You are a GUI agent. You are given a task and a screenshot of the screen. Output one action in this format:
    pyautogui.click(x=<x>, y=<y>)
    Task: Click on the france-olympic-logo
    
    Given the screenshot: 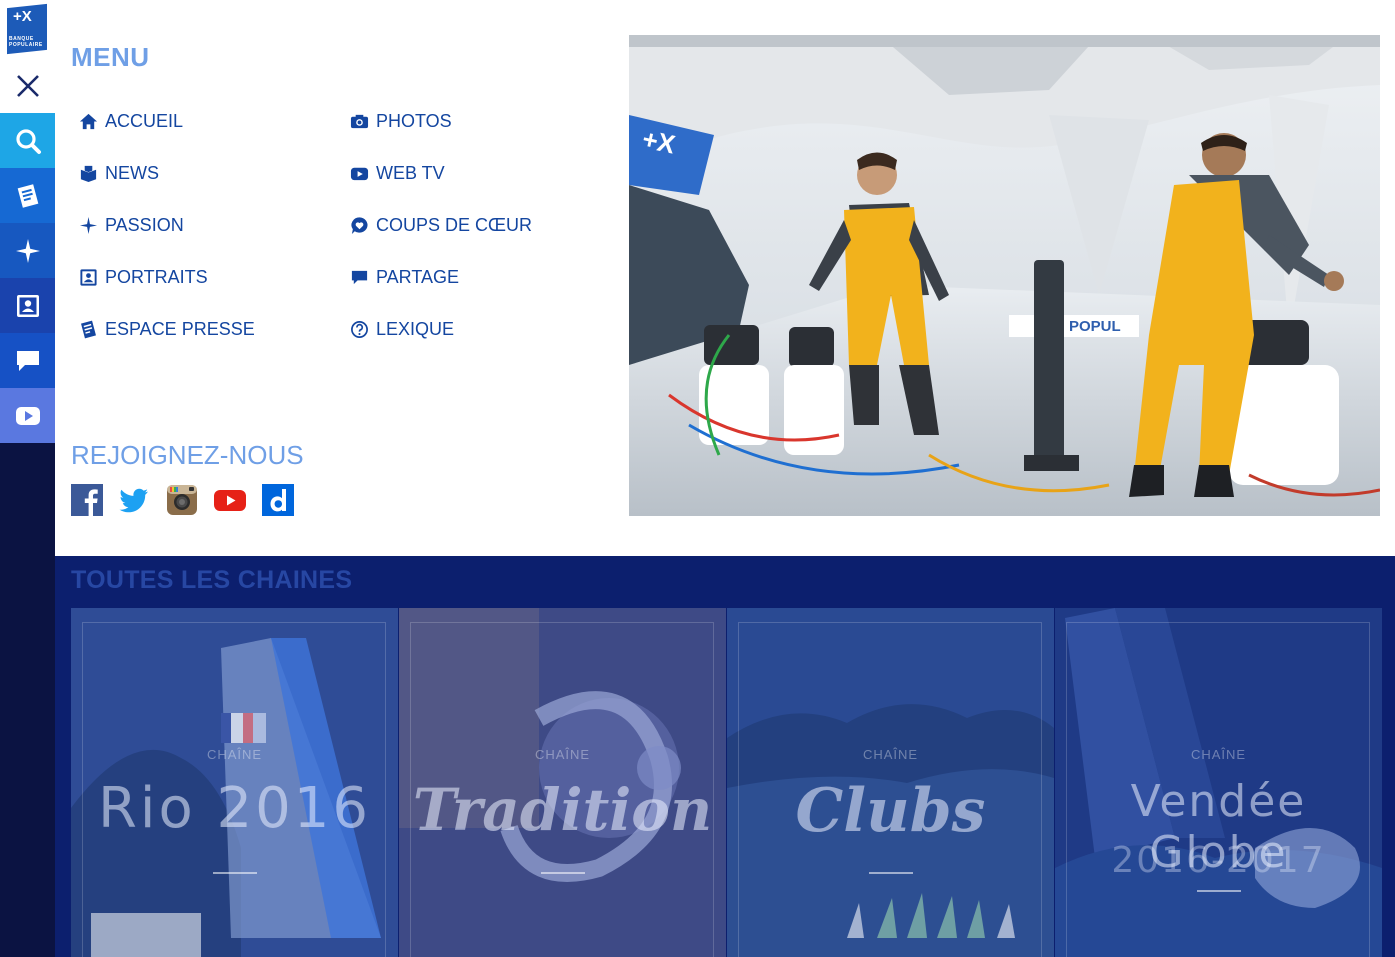 What is the action you would take?
    pyautogui.click(x=146, y=935)
    